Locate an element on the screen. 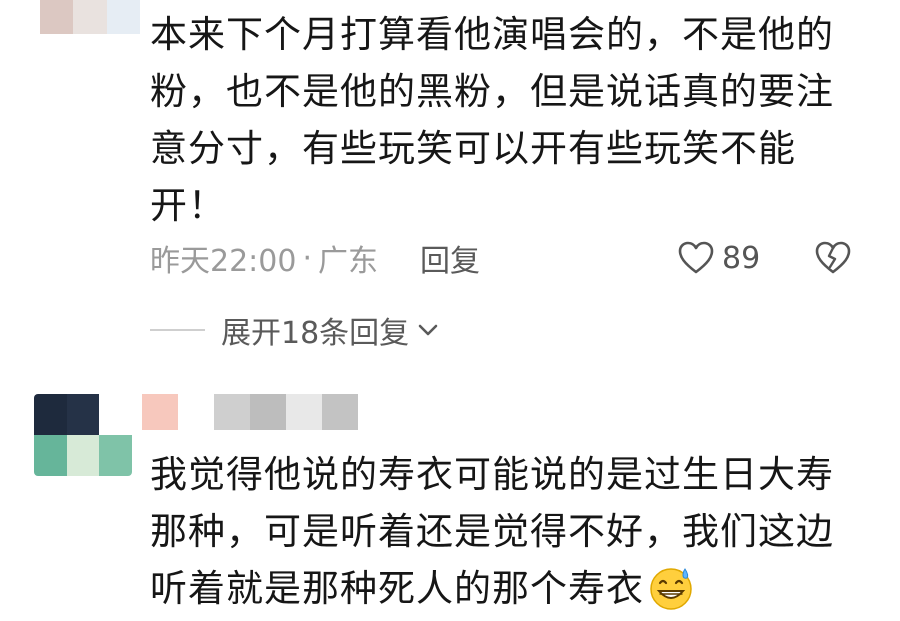  comment-line-text: 听着就是那种死人的那个寿衣 is located at coordinates (397, 588).